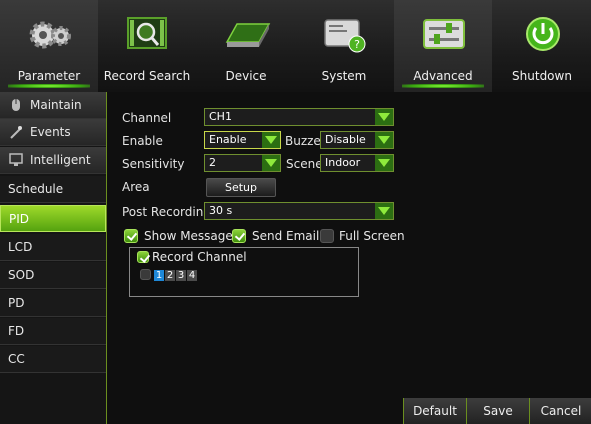  What do you see at coordinates (170, 275) in the screenshot?
I see `channel-2-toggle: 2` at bounding box center [170, 275].